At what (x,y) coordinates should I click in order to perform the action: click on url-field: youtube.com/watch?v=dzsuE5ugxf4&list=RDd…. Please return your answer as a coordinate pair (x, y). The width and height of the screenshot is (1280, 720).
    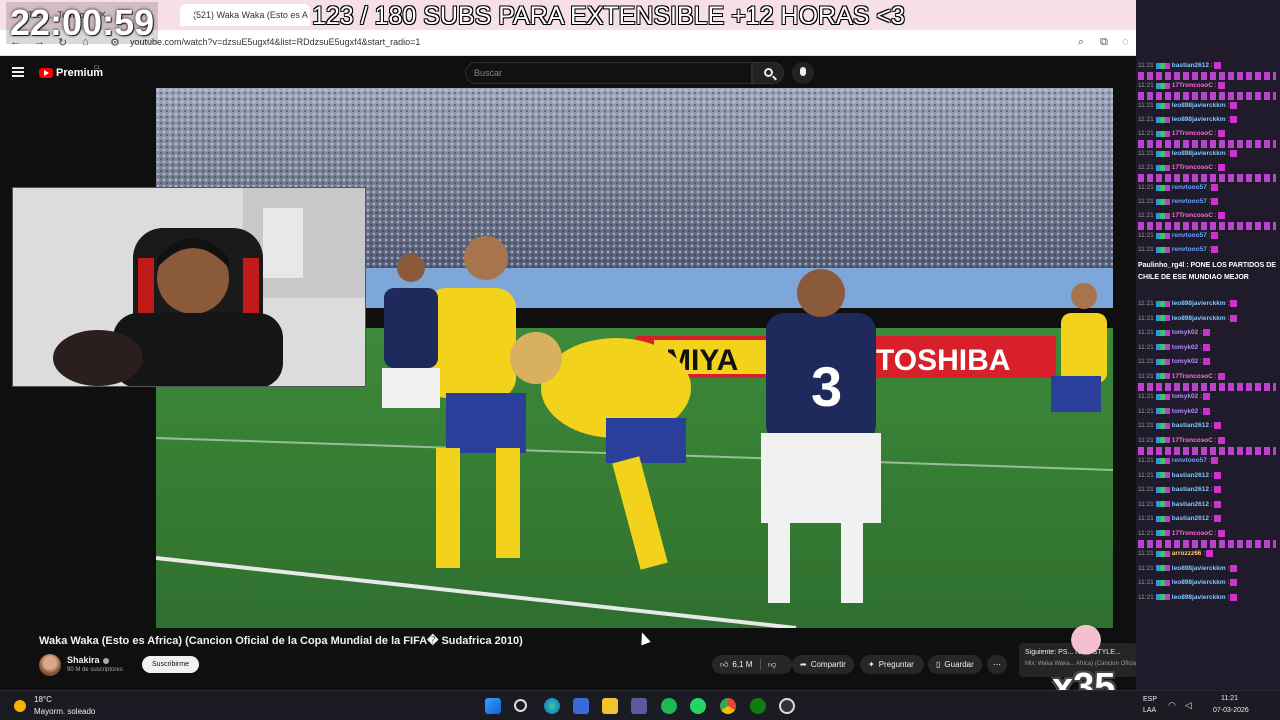
    Looking at the image, I should click on (275, 42).